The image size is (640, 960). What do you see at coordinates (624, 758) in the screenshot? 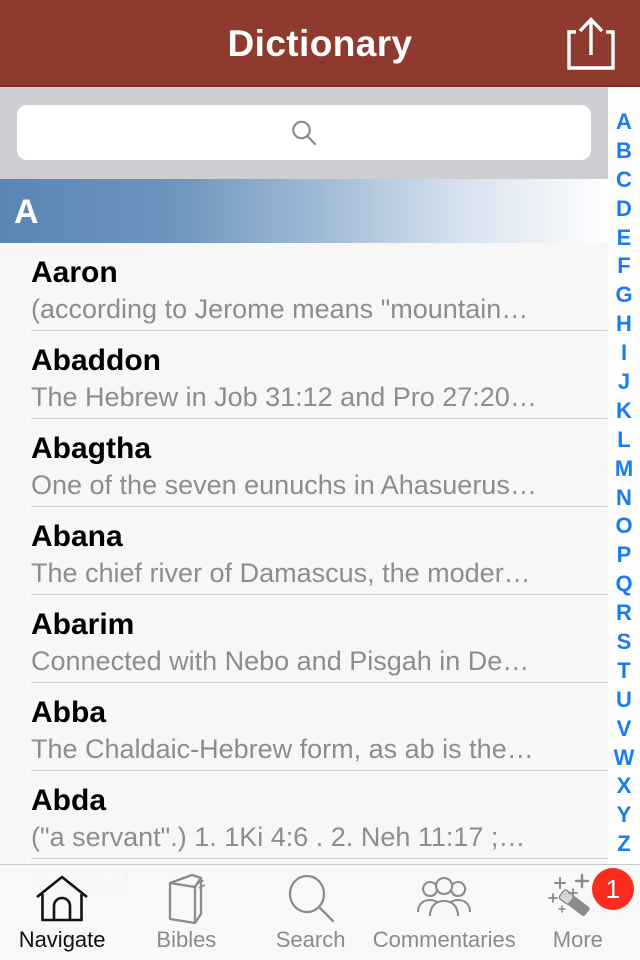
I see `index-letter-w: W` at bounding box center [624, 758].